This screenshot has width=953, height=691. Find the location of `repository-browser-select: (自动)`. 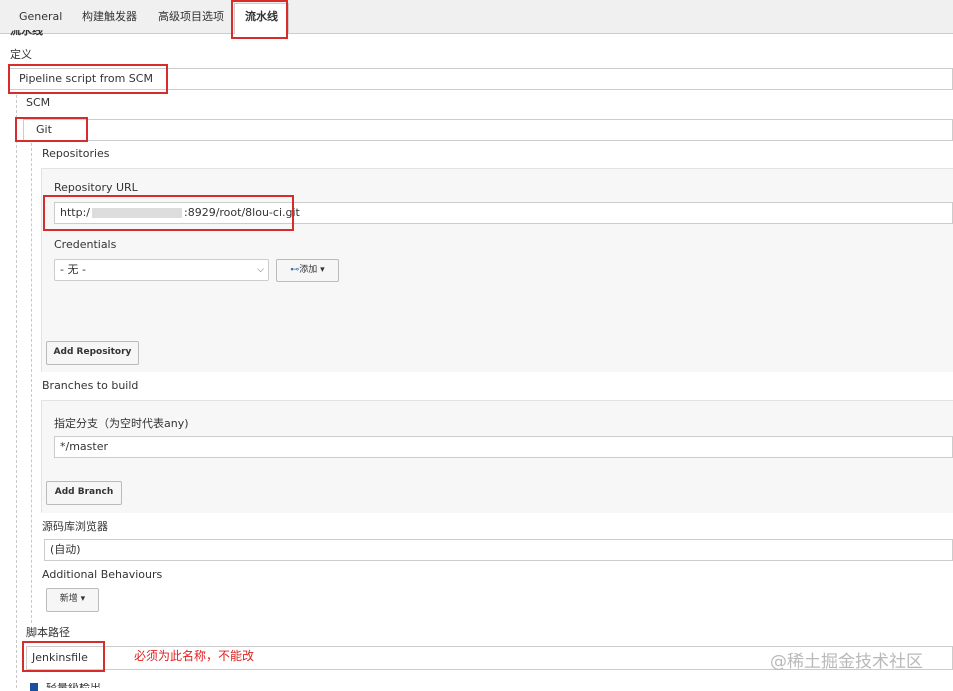

repository-browser-select: (自动) is located at coordinates (498, 550).